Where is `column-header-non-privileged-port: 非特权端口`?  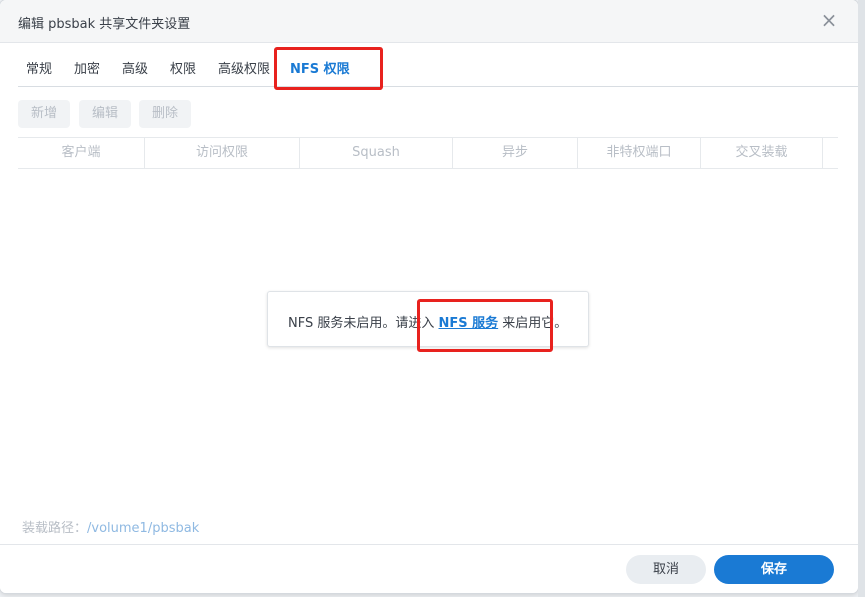
column-header-non-privileged-port: 非特权端口 is located at coordinates (639, 153).